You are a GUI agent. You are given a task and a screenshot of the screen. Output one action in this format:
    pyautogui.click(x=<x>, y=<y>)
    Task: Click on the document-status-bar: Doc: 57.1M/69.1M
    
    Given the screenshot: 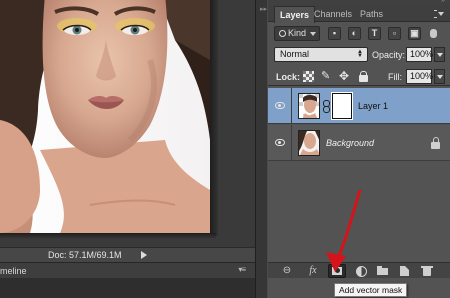 What is the action you would take?
    pyautogui.click(x=127, y=254)
    